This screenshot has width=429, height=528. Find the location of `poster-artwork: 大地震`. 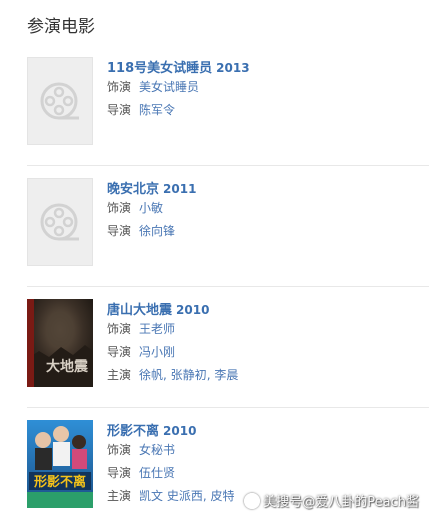

poster-artwork: 大地震 is located at coordinates (60, 343).